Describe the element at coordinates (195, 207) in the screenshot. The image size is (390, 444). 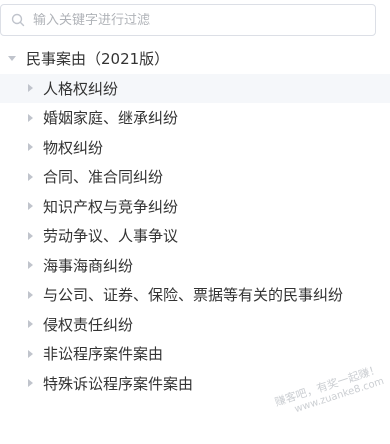
I see `tree-node: 知识产权与竞争纠纷` at that location.